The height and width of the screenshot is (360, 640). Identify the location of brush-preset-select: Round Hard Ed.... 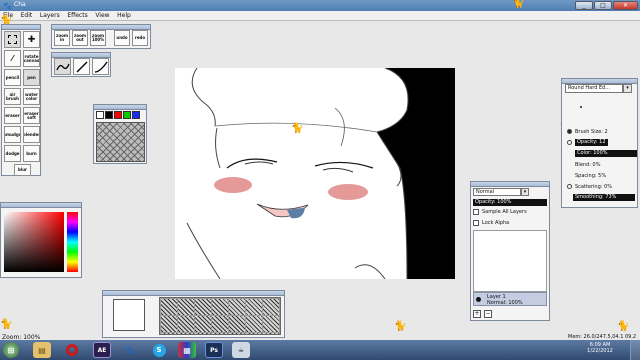
(594, 88).